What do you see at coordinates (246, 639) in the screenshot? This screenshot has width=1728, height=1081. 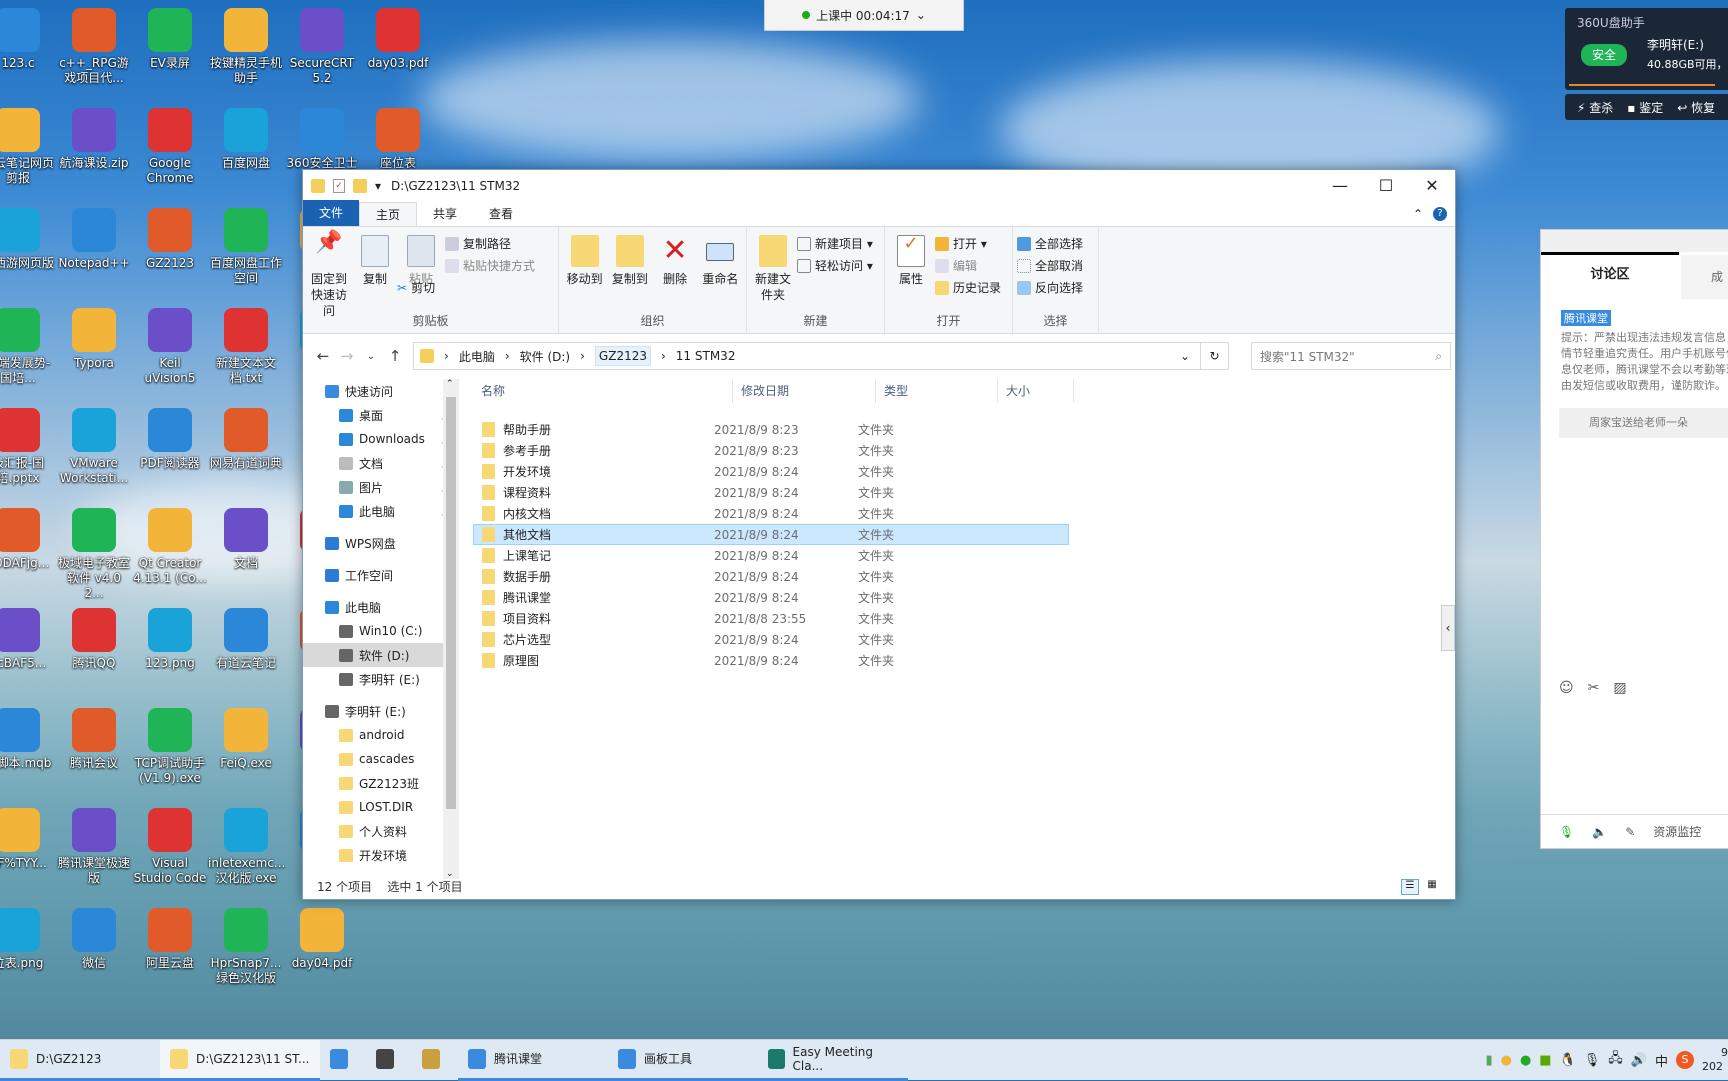 I see `desktop-icon: 有道云笔记` at bounding box center [246, 639].